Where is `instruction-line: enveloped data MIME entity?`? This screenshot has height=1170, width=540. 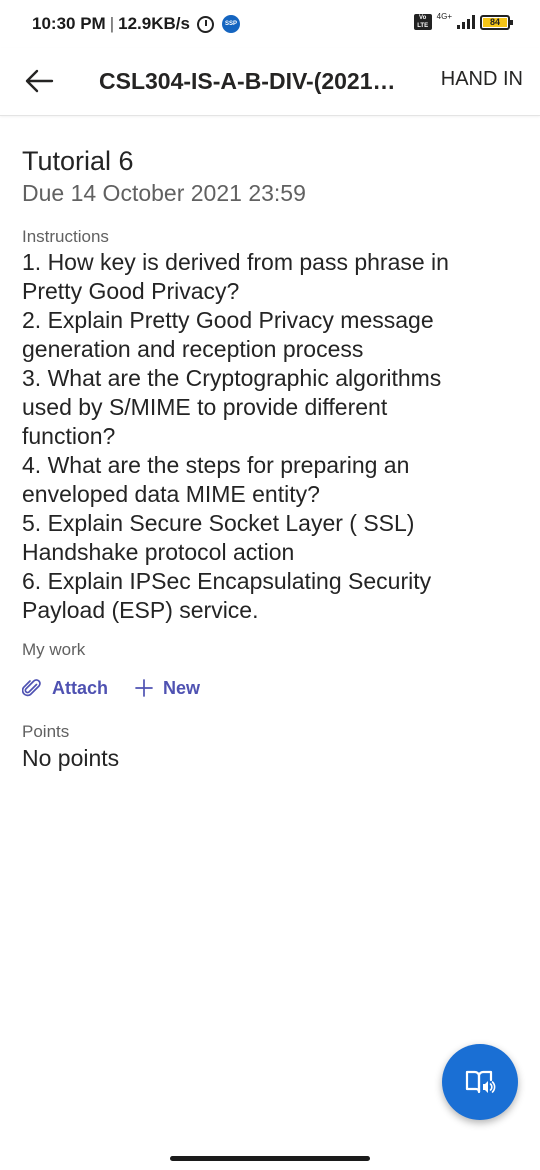
instruction-line: enveloped data MIME entity? is located at coordinates (171, 494).